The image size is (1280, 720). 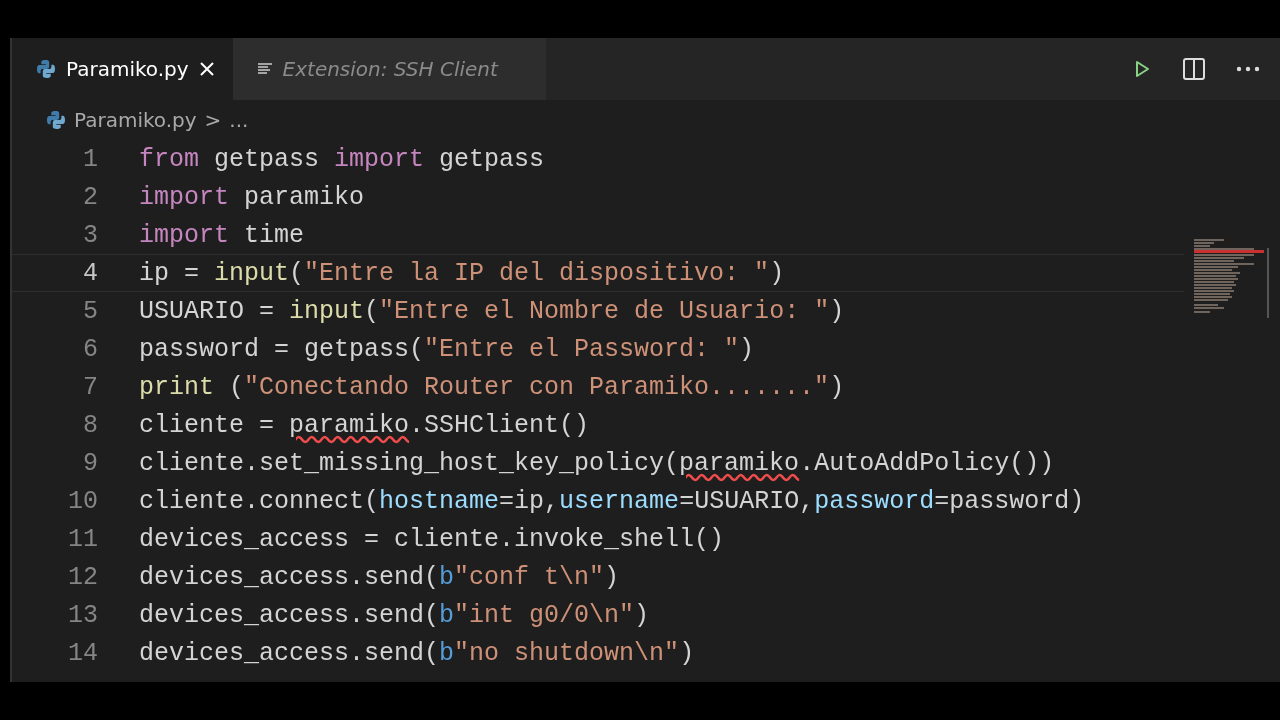 What do you see at coordinates (90, 197) in the screenshot?
I see `line-number: 2` at bounding box center [90, 197].